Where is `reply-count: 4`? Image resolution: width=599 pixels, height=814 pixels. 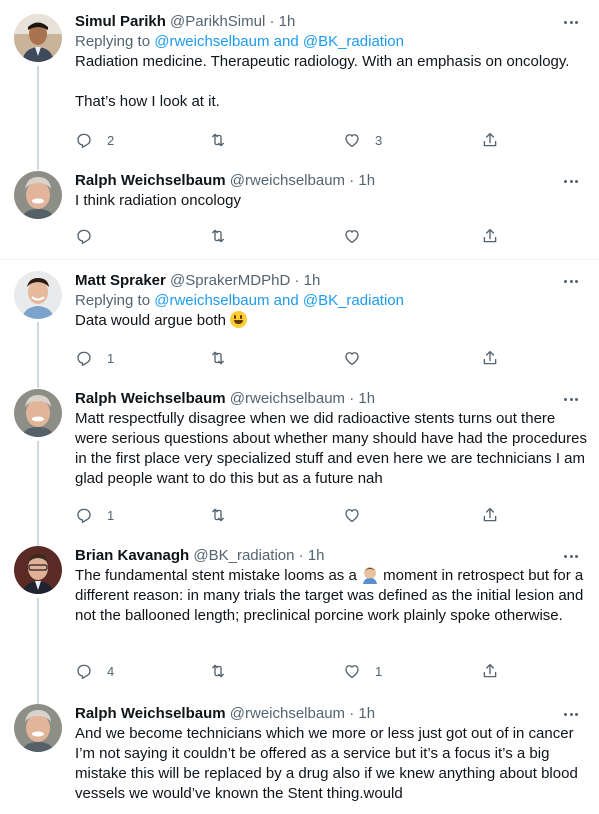 reply-count: 4 is located at coordinates (111, 671).